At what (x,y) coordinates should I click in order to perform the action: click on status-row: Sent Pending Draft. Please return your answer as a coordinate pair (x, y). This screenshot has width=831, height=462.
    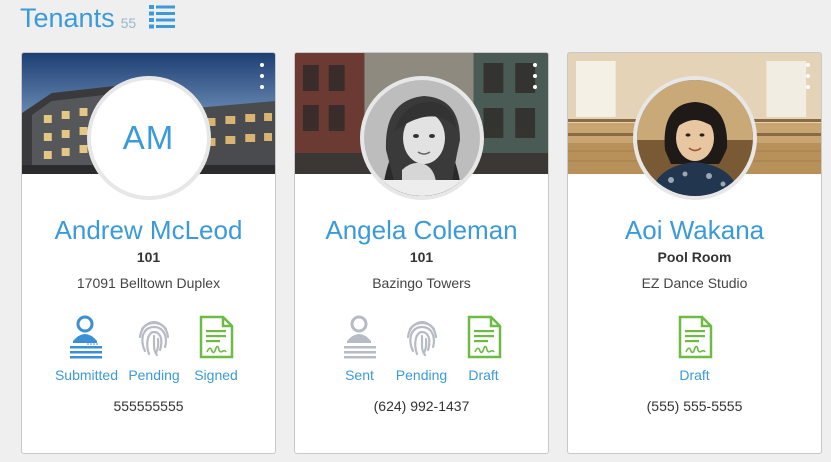
    Looking at the image, I should click on (421, 349).